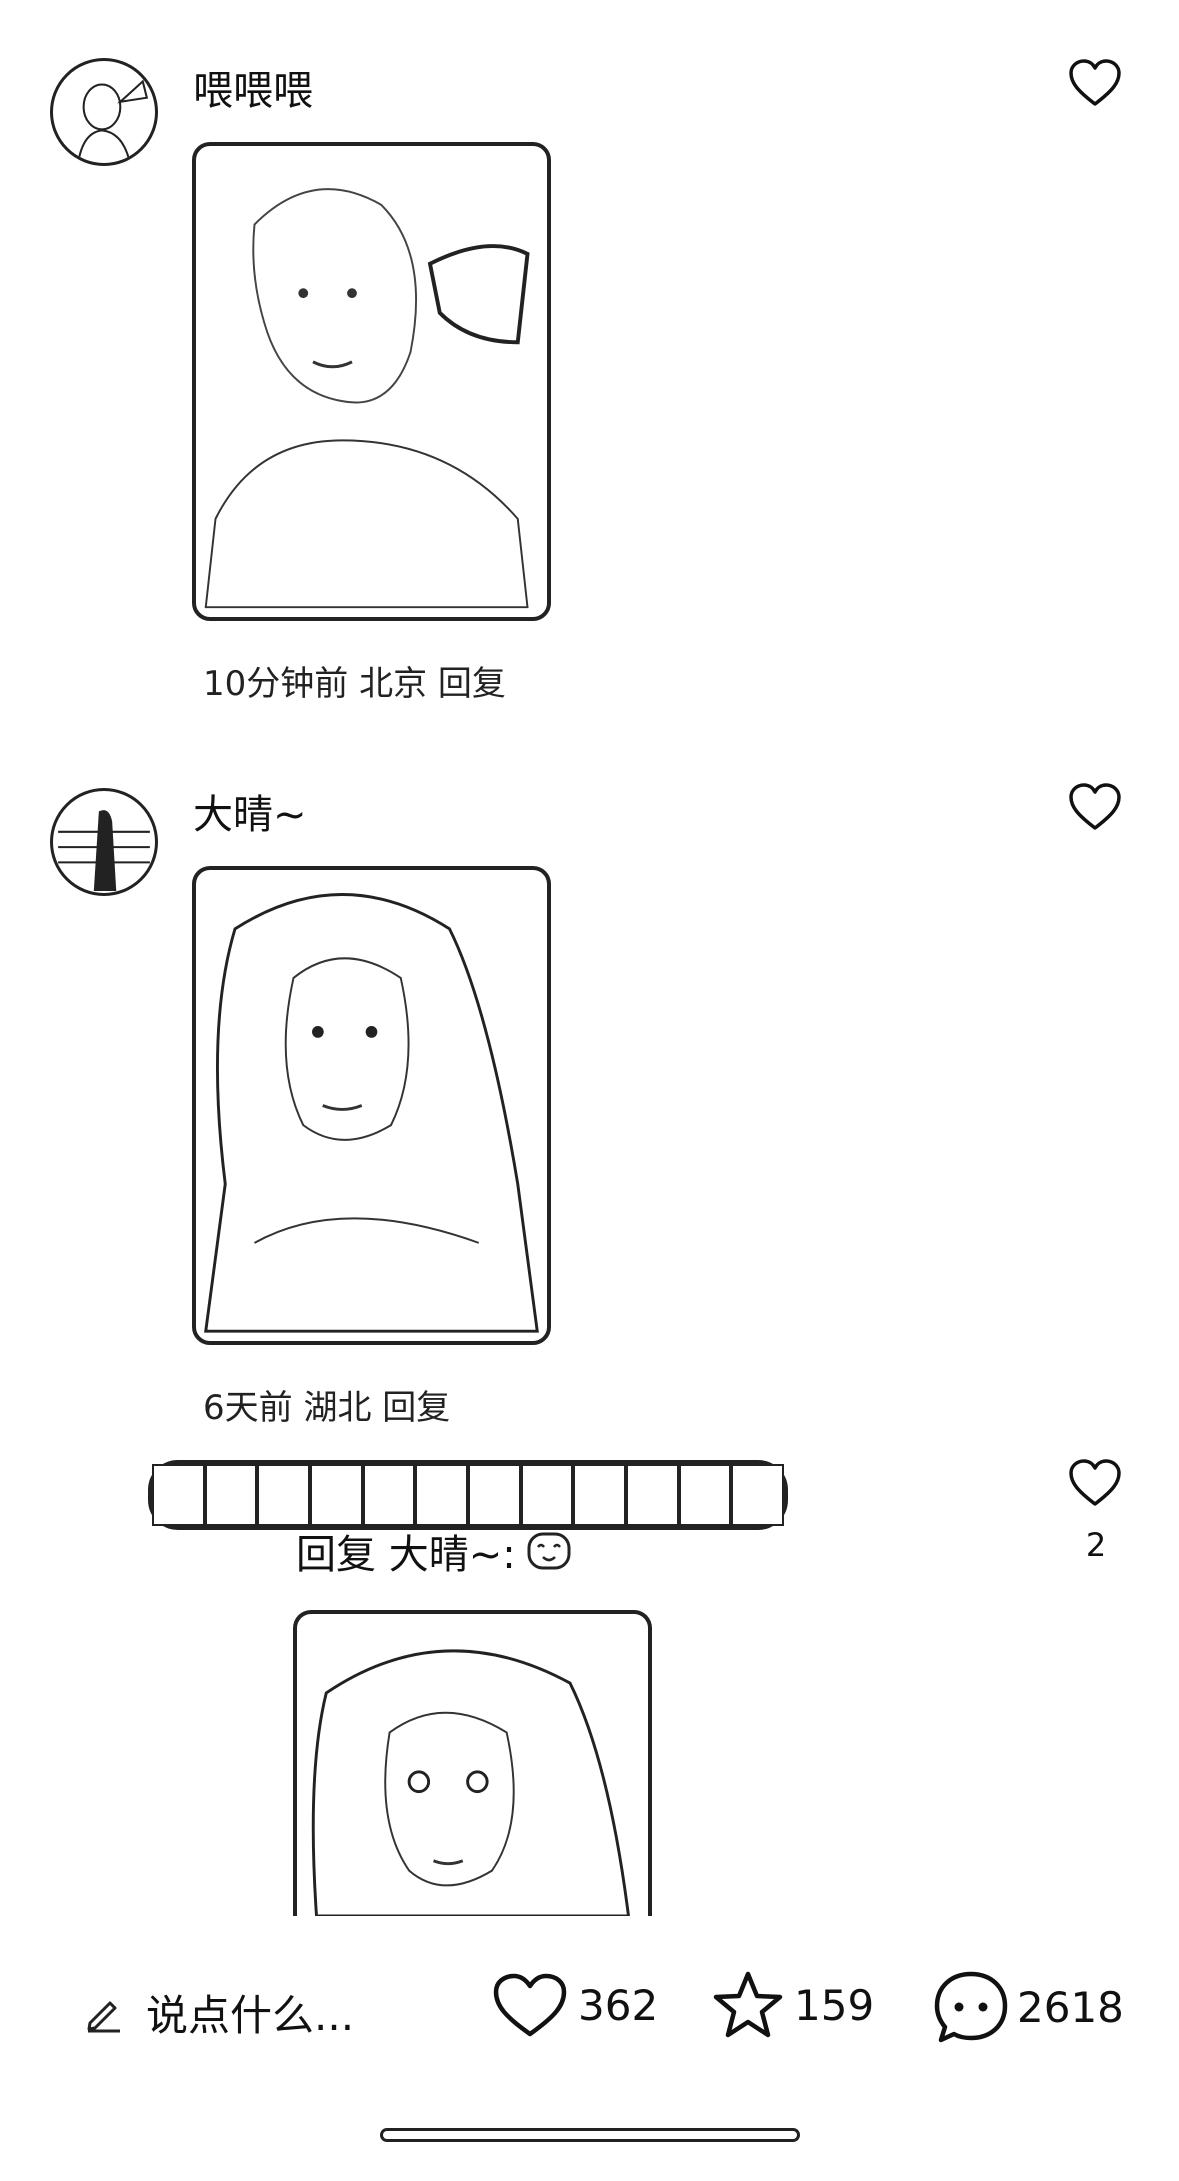 This screenshot has height=2181, width=1179. Describe the element at coordinates (618, 2005) in the screenshot. I see `like-count: 362` at that location.